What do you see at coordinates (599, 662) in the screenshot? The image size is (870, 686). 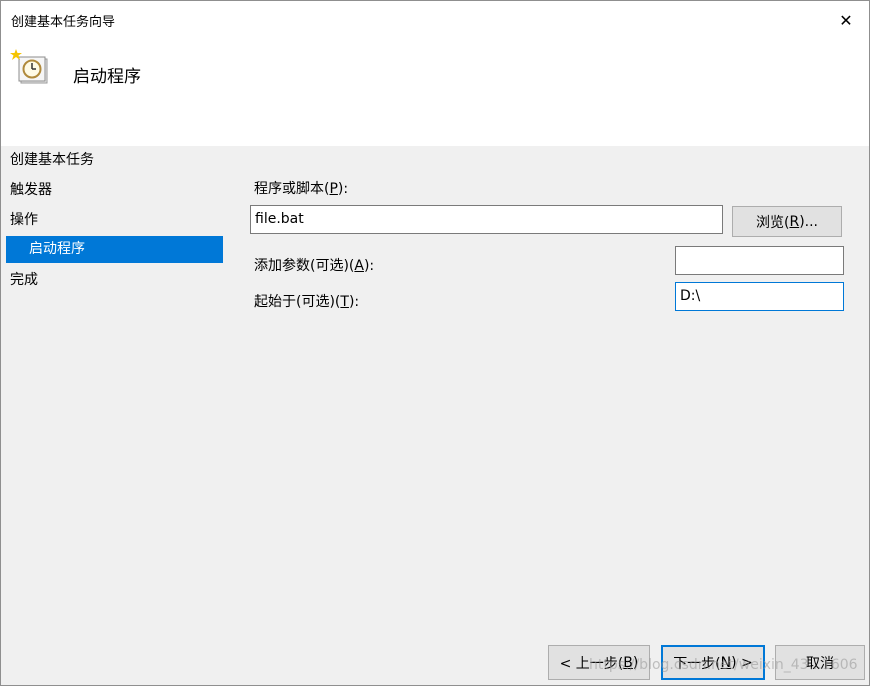 I see `back-button: < 上一步(B)` at bounding box center [599, 662].